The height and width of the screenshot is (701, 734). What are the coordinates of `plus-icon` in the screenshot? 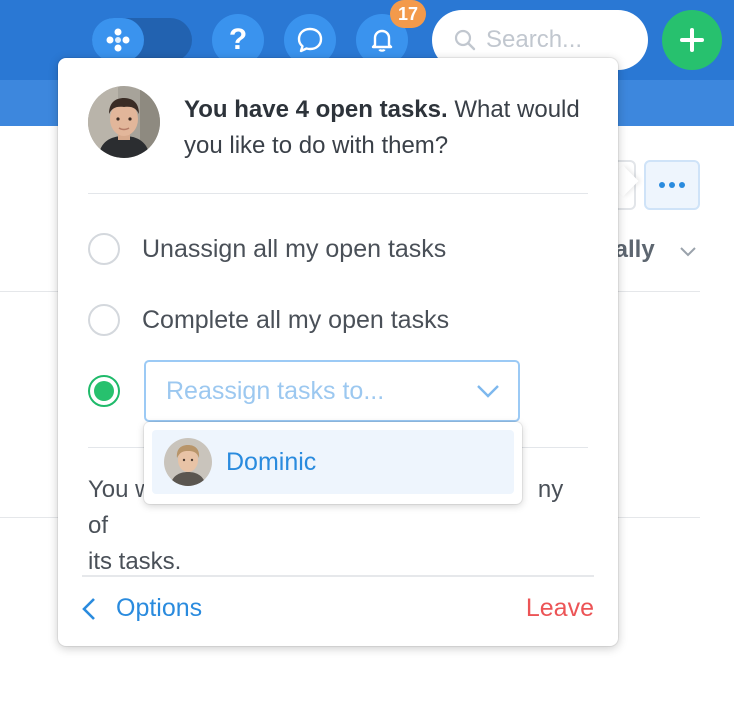 It's located at (692, 40).